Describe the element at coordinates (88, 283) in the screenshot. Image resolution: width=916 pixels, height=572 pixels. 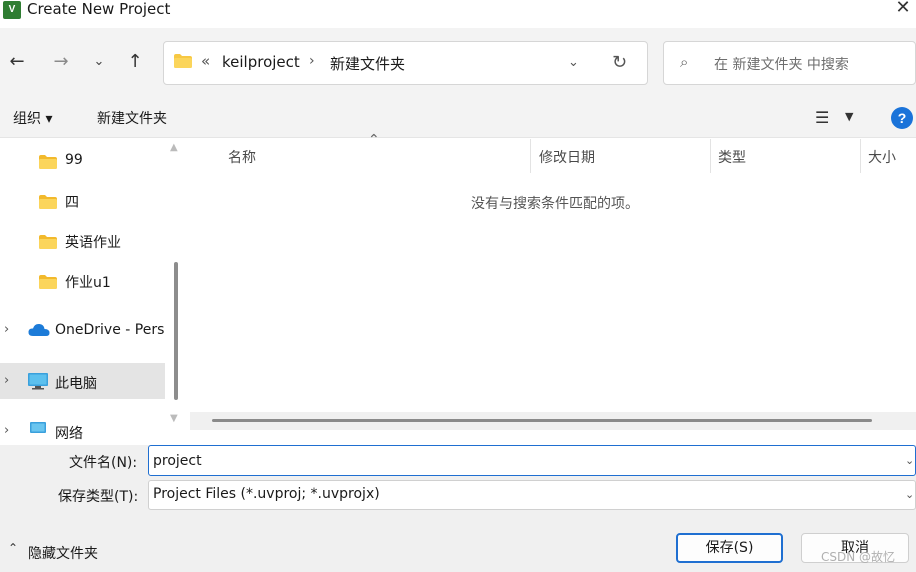
I see `sidebar-item-label: 作业u1` at that location.